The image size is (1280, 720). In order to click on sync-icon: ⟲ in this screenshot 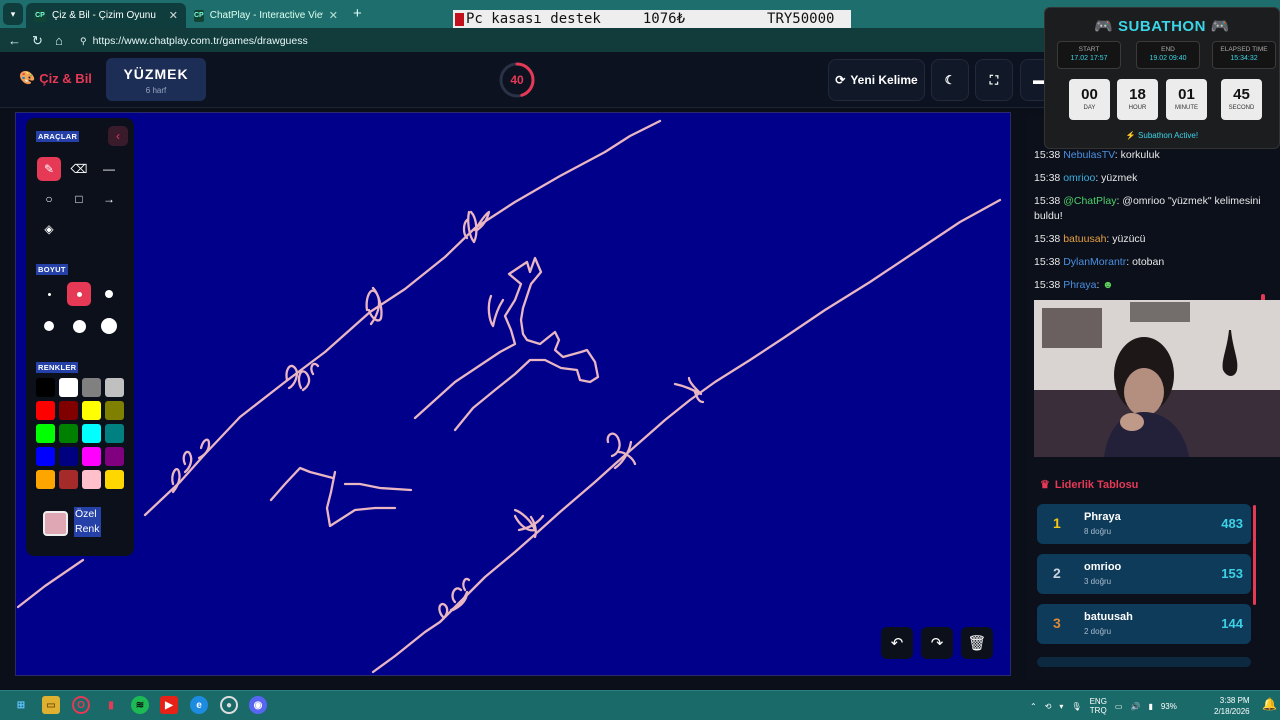, I will do `click(1048, 706)`.